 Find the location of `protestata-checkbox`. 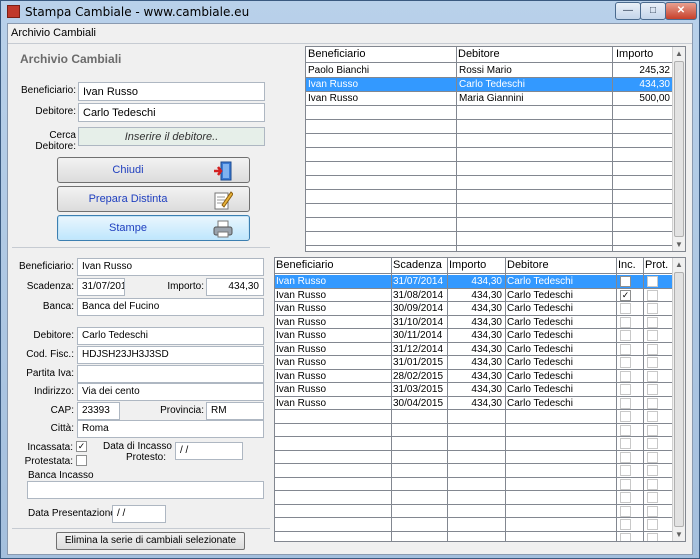

protestata-checkbox is located at coordinates (81, 460).